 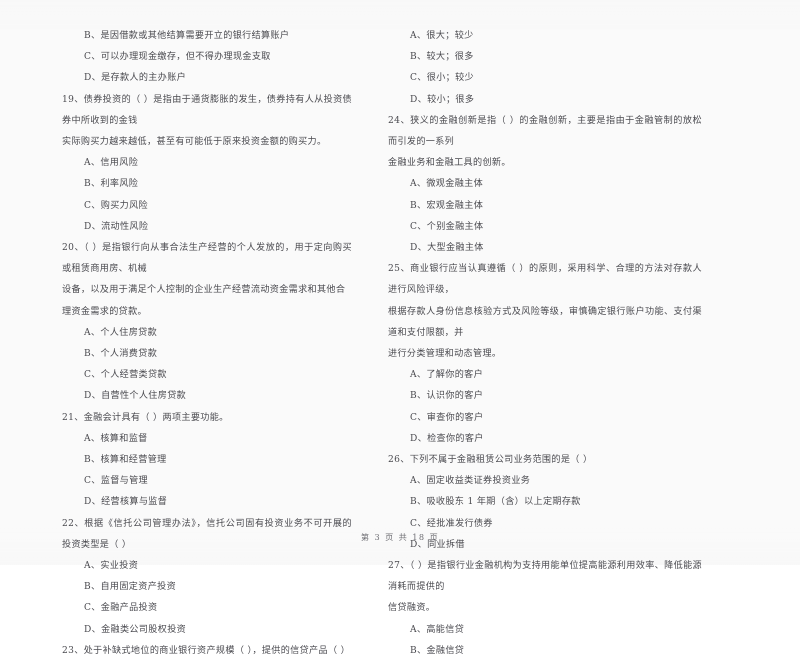 What do you see at coordinates (495, 502) in the screenshot?
I see `option-item: B、吸收股东 1 年期（含）以上定期存款` at bounding box center [495, 502].